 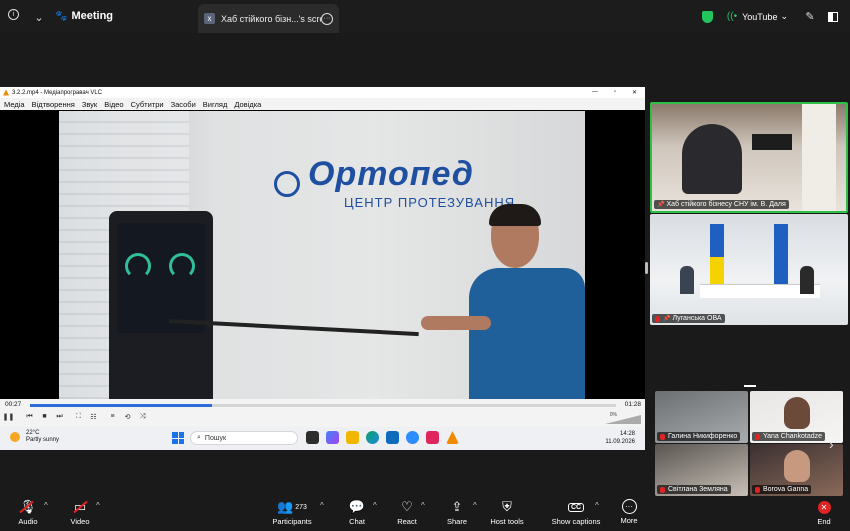 I want to click on mic-off-icon, so click(x=657, y=318).